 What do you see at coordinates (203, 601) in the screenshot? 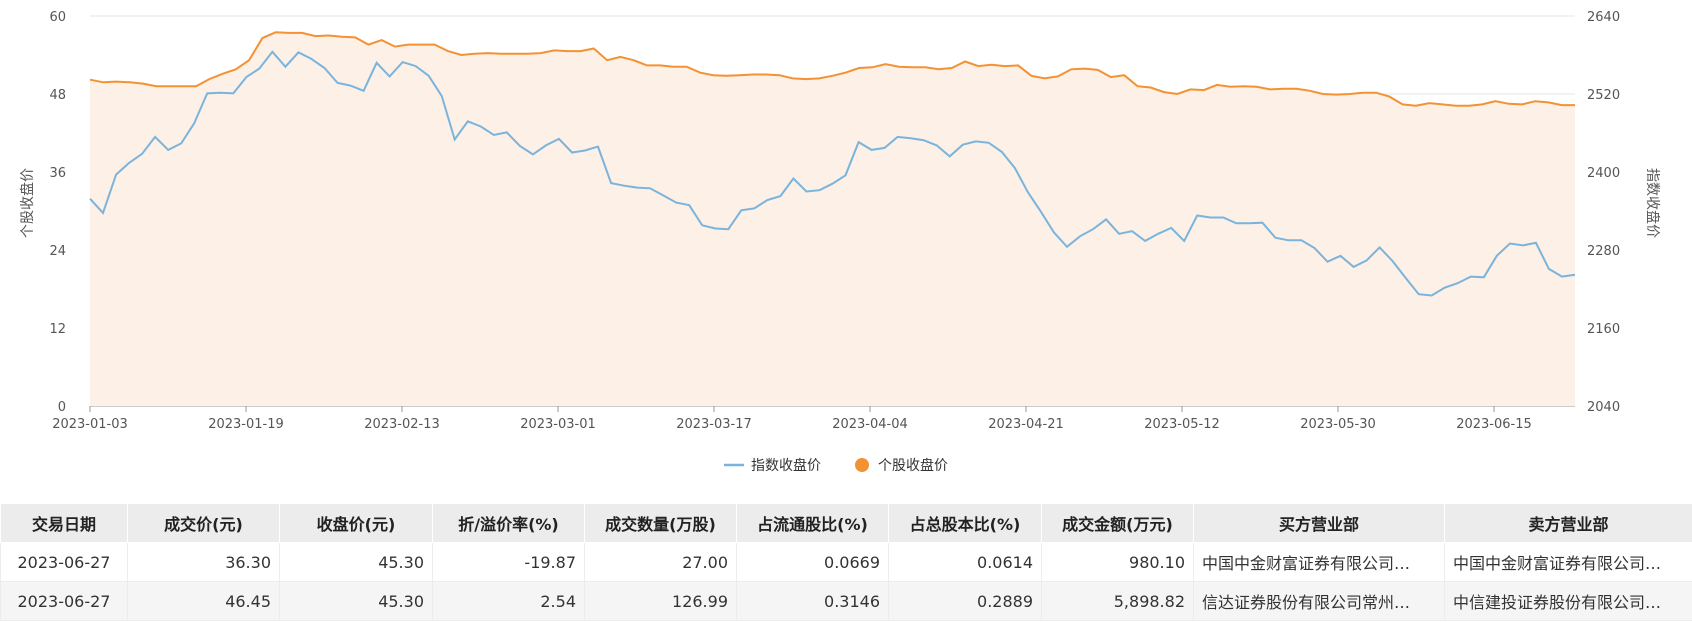
I see `cell-trade-price: 46.45` at bounding box center [203, 601].